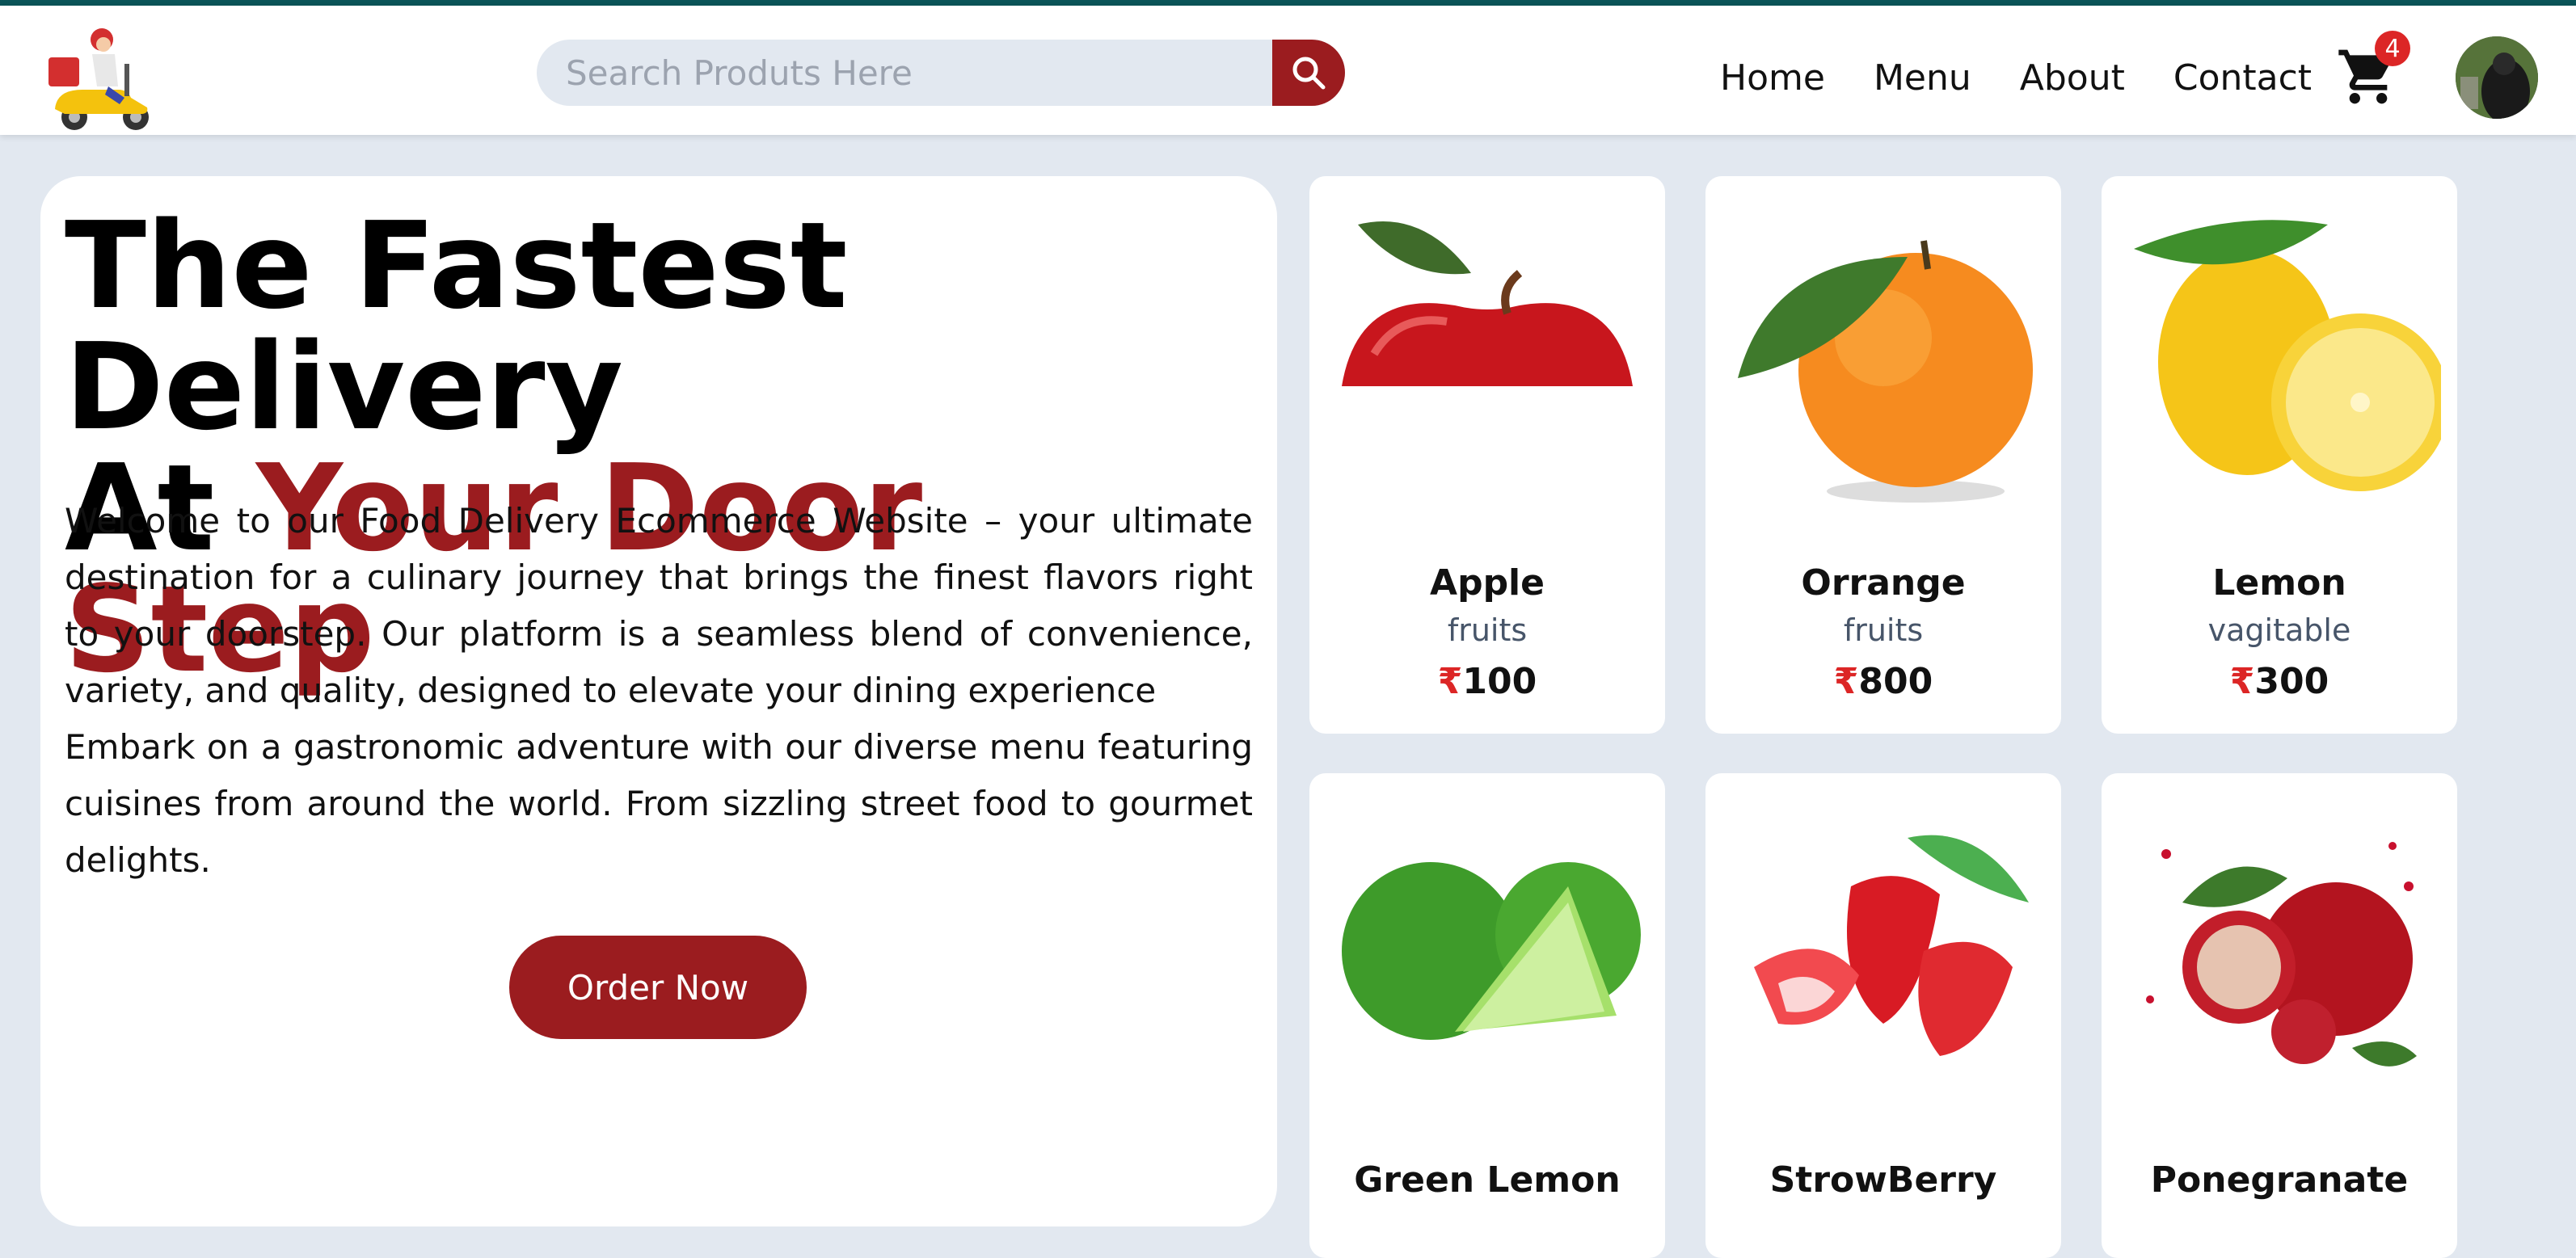 This screenshot has height=1258, width=2576. What do you see at coordinates (2242, 78) in the screenshot?
I see `nav-contact: Contact` at bounding box center [2242, 78].